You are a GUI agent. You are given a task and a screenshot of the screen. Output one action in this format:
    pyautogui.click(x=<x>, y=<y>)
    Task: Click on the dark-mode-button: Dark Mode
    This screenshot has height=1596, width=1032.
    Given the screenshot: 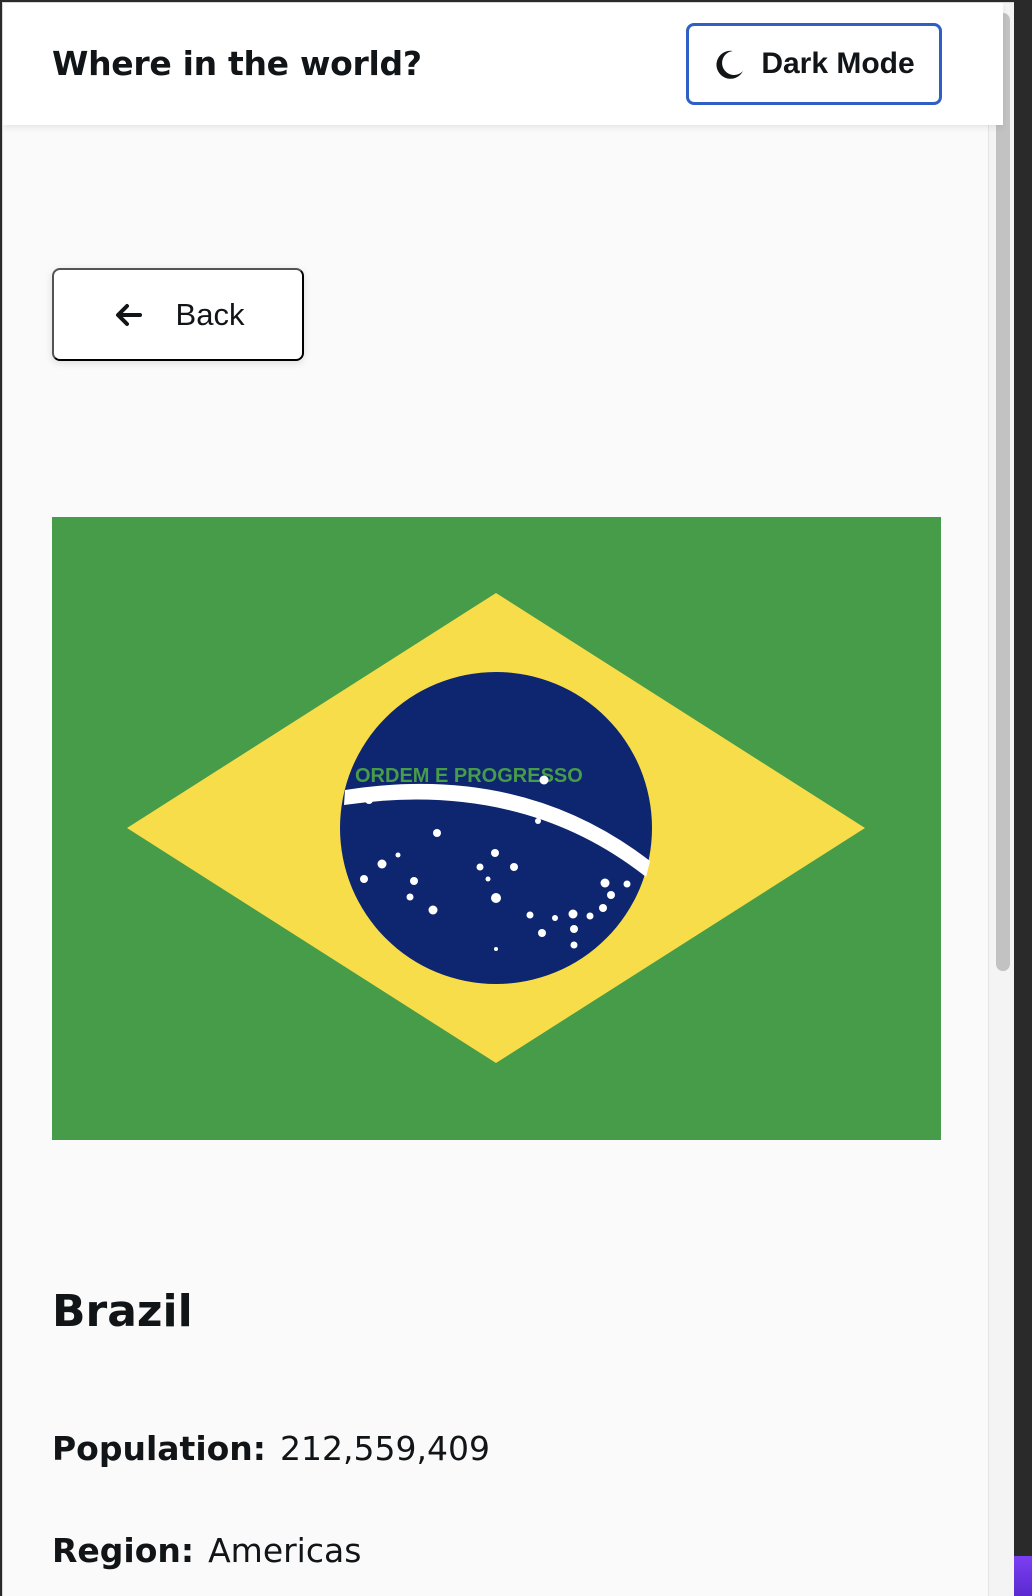 What is the action you would take?
    pyautogui.click(x=814, y=64)
    